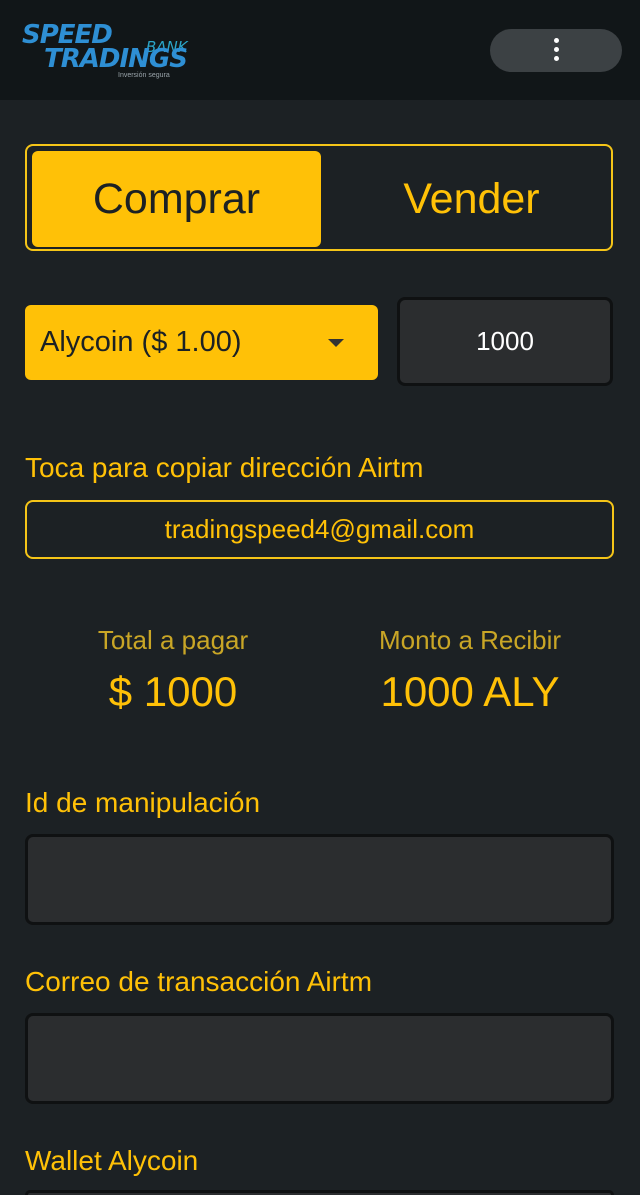  I want to click on tab-comprar: Comprar, so click(176, 199).